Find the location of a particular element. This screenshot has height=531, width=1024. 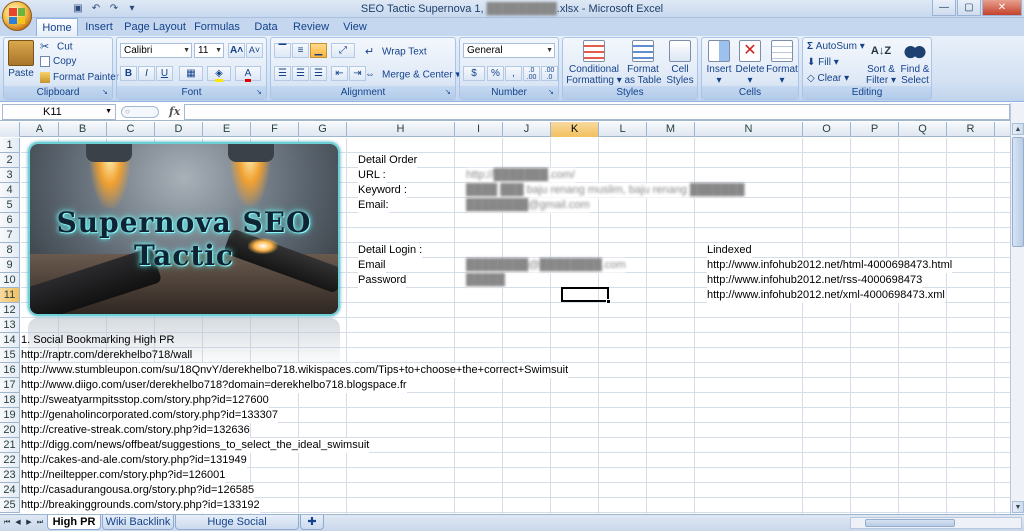

column-header: B is located at coordinates (83, 129).